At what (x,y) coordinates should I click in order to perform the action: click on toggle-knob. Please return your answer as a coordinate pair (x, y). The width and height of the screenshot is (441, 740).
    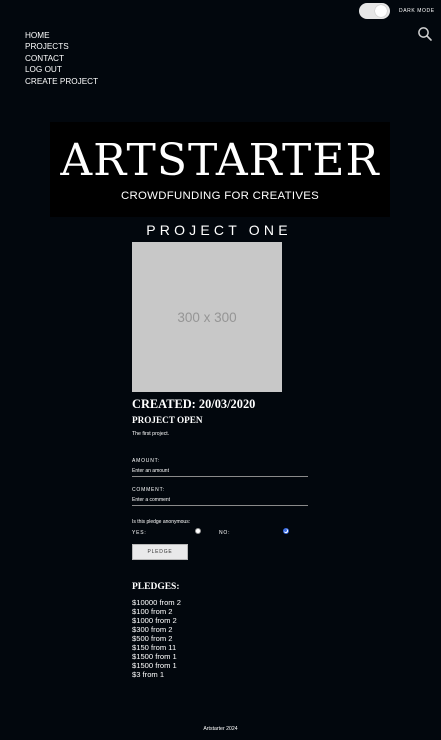
    Looking at the image, I should click on (381, 11).